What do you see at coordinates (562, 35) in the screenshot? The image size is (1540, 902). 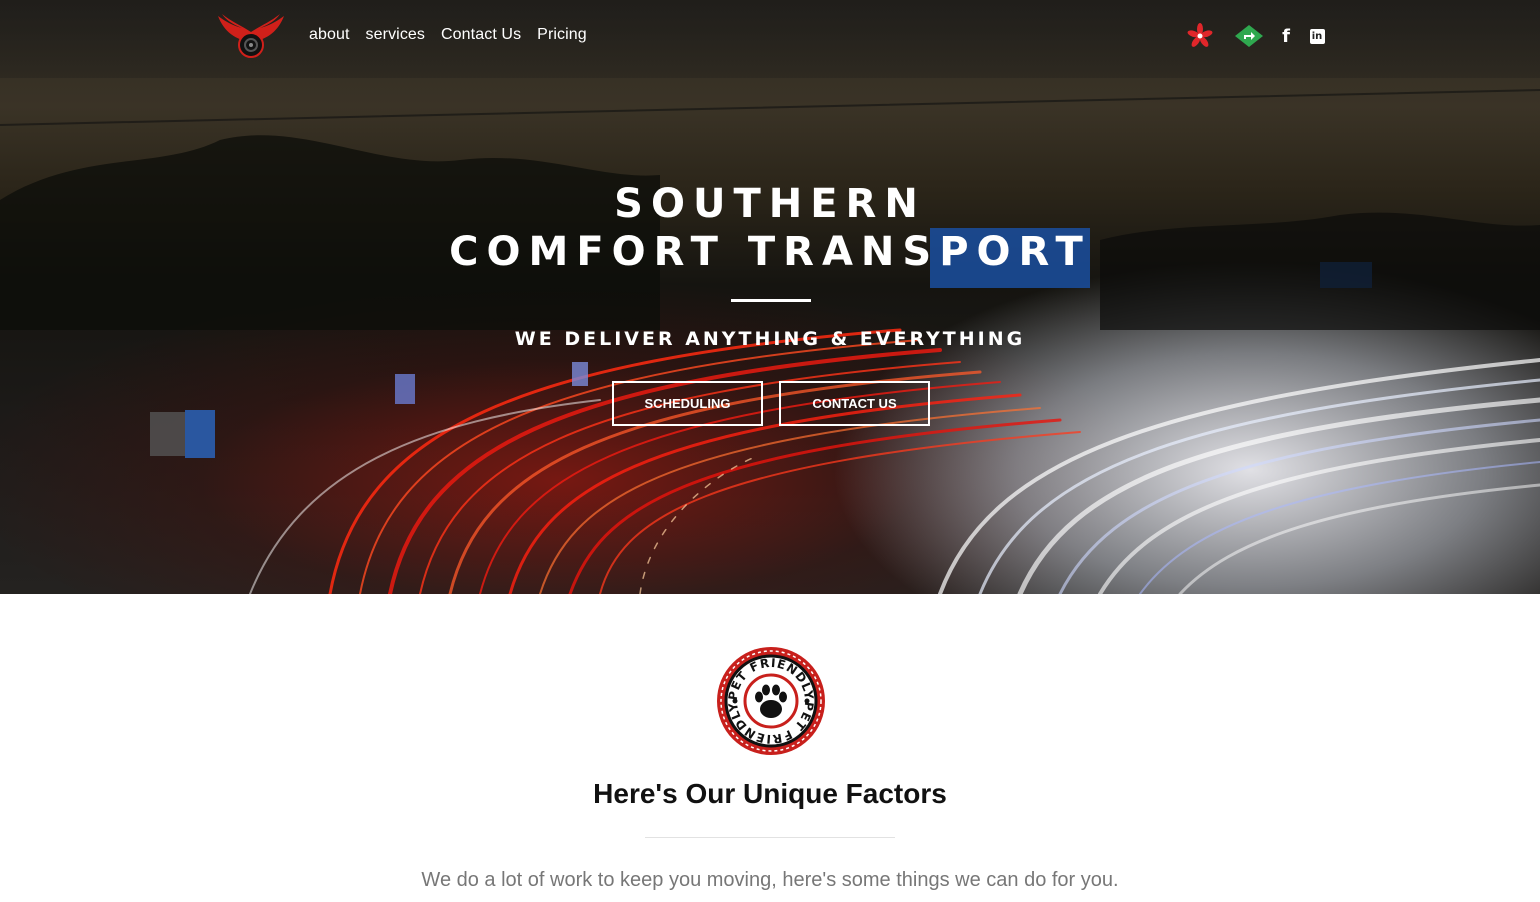 I see `nav-pricing: Pricing` at bounding box center [562, 35].